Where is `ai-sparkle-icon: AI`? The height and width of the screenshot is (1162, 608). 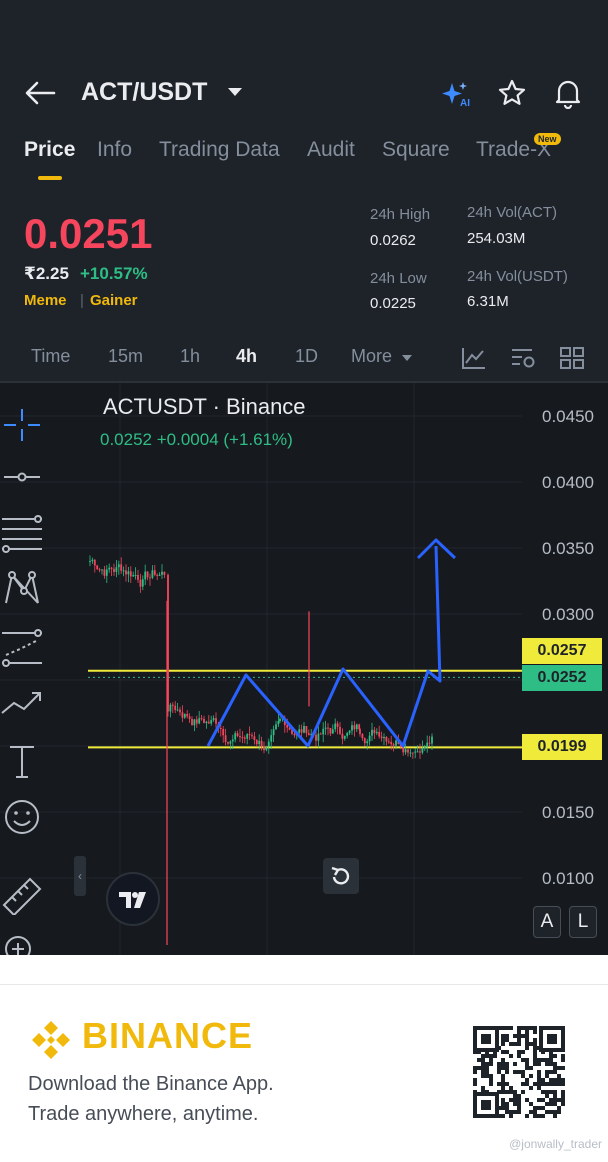 ai-sparkle-icon: AI is located at coordinates (456, 94).